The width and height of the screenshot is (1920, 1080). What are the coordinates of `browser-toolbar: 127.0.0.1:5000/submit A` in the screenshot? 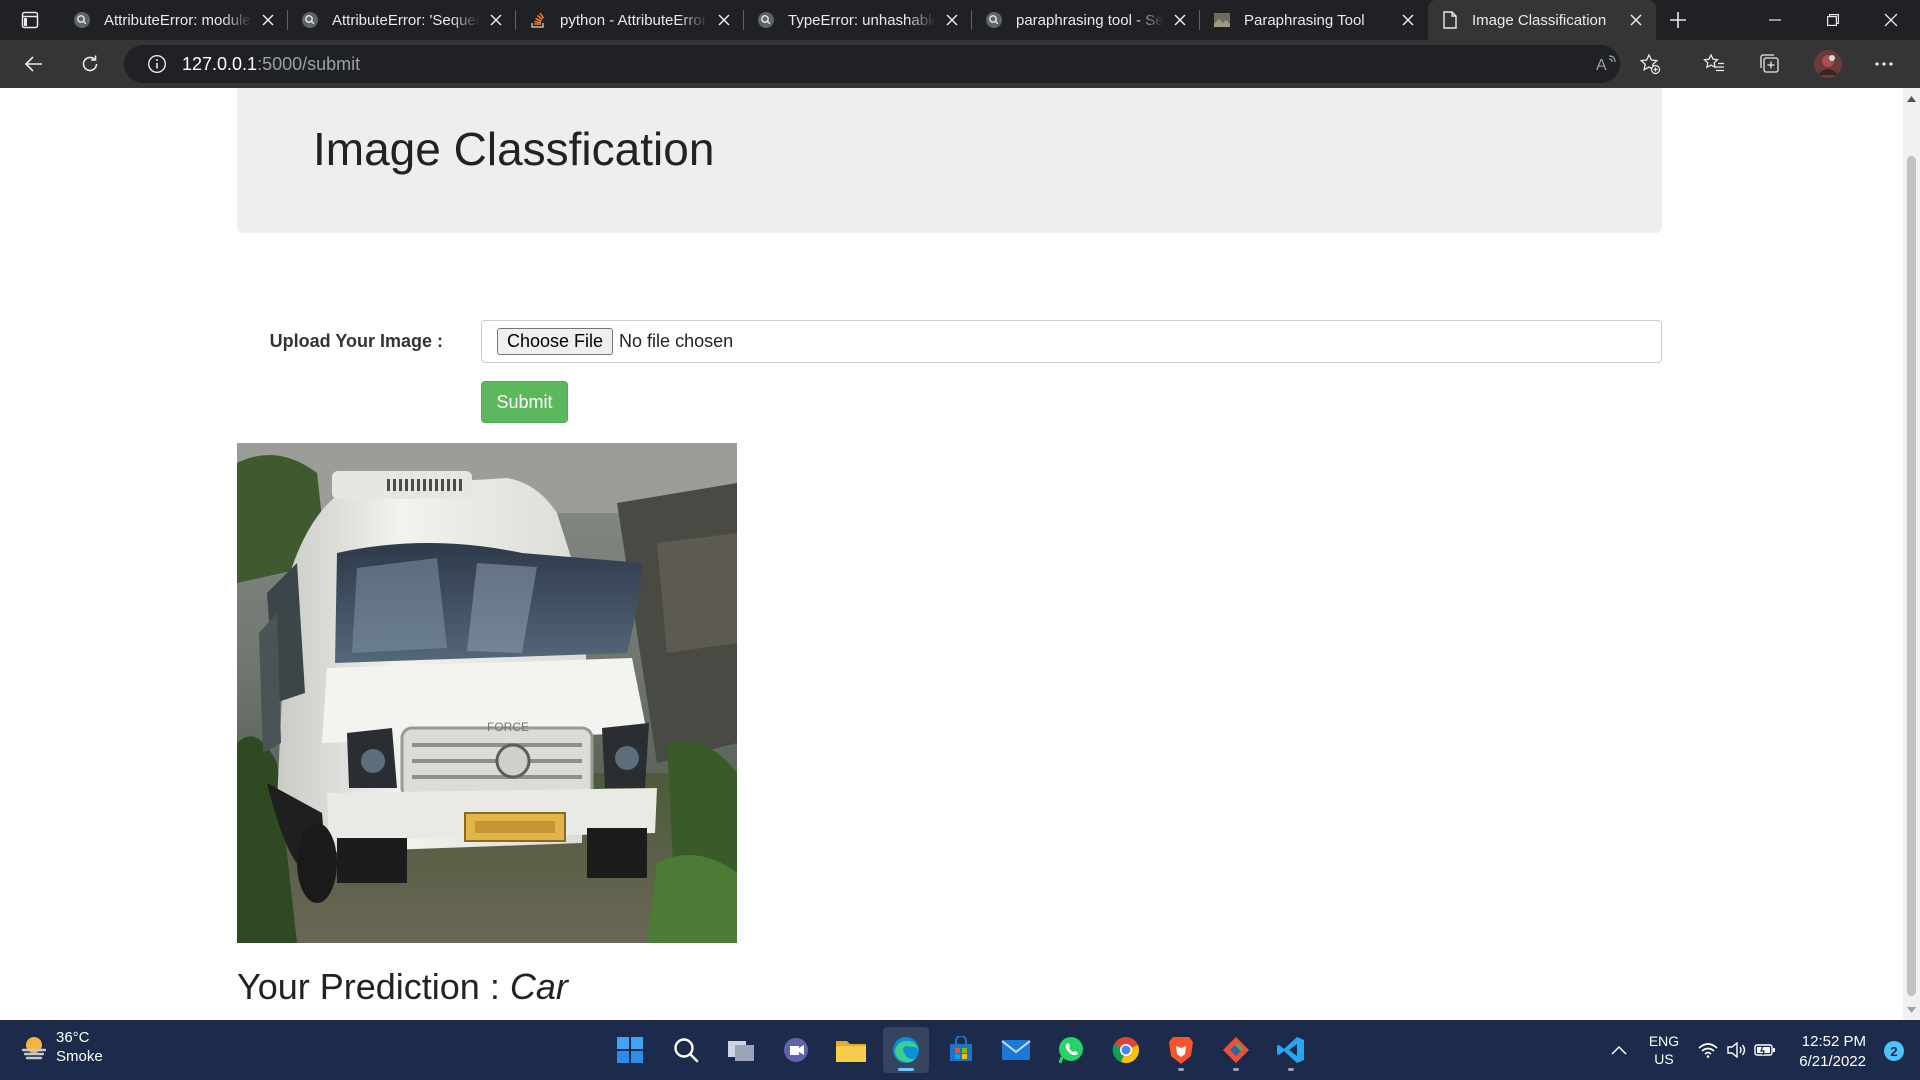 It's located at (960, 64).